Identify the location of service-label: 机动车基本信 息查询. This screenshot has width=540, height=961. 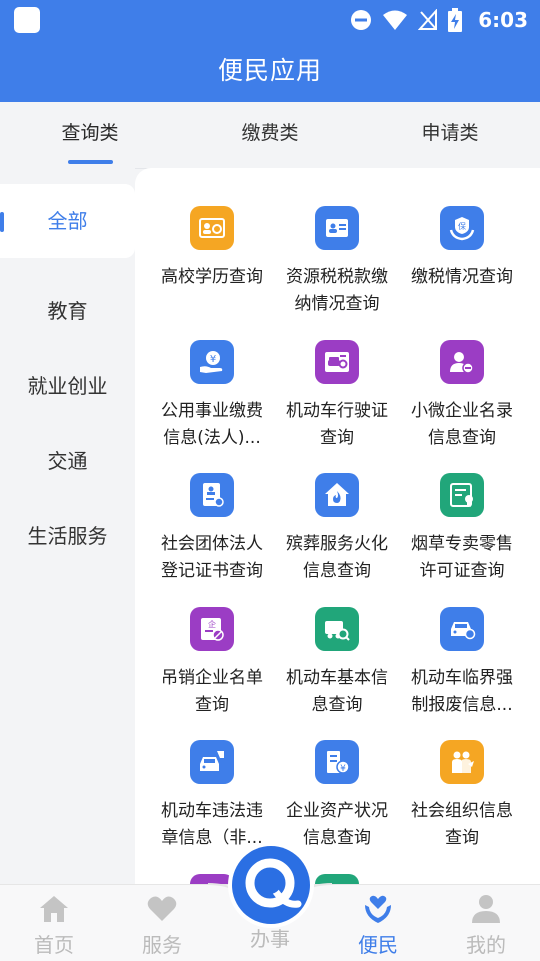
(337, 691).